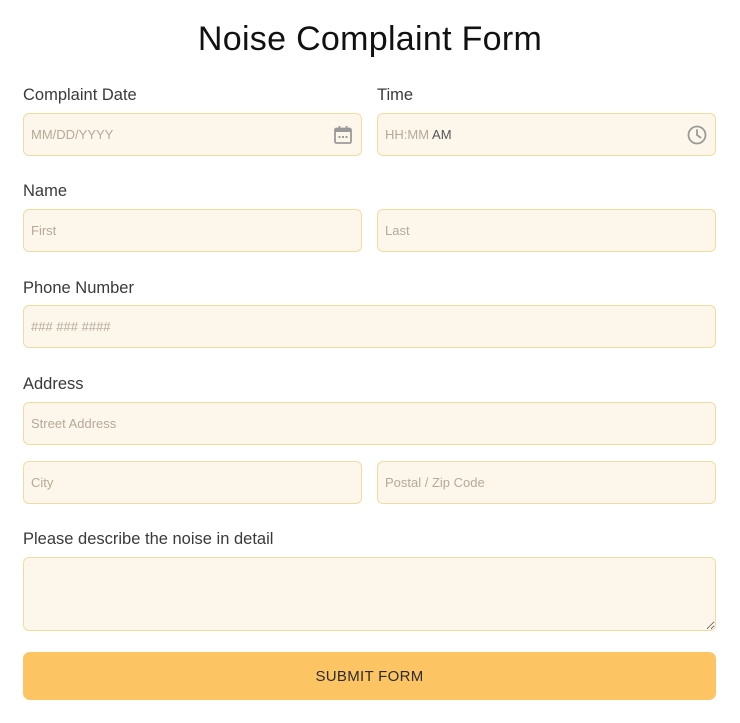 This screenshot has height=723, width=740. Describe the element at coordinates (395, 95) in the screenshot. I see `time-label: Time` at that location.